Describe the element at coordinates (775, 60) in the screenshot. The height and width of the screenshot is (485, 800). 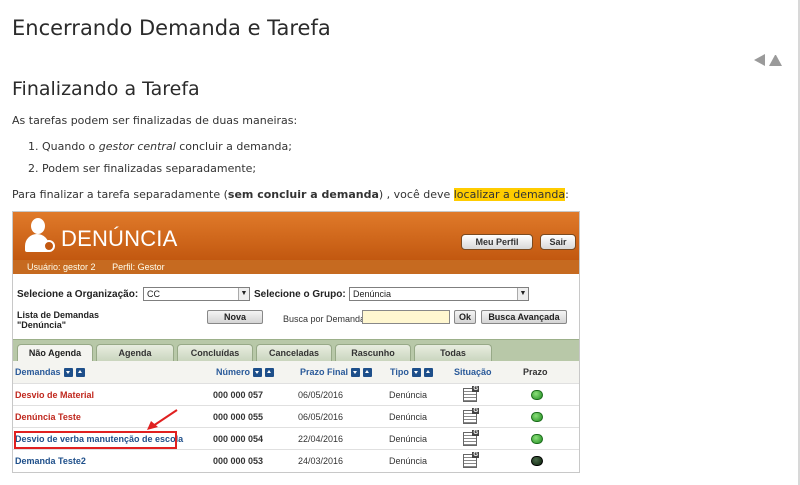
I see `triangle-up-icon` at that location.